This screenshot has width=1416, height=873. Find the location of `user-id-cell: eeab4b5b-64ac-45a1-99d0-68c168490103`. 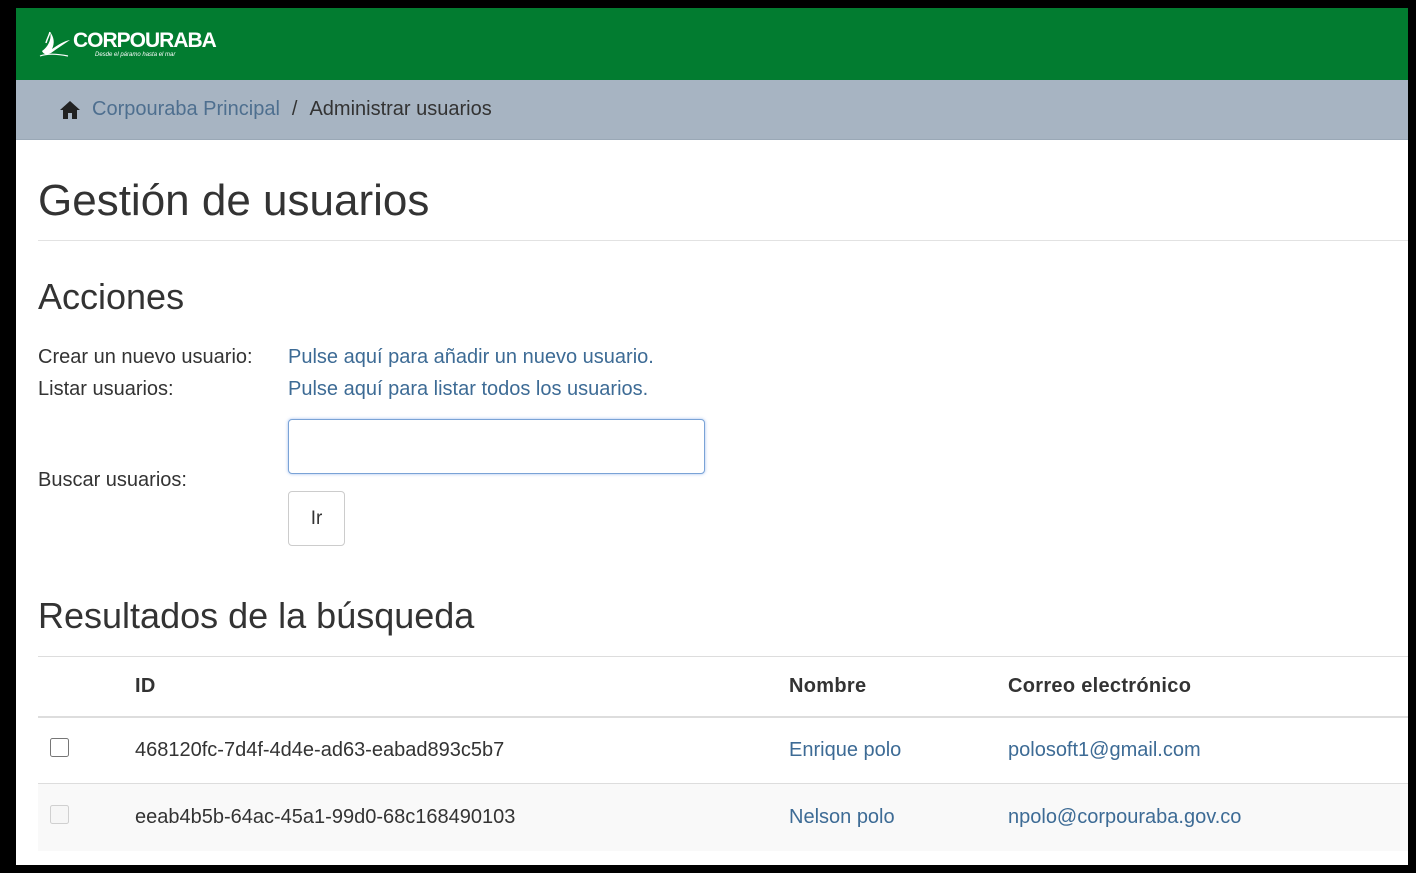

user-id-cell: eeab4b5b-64ac-45a1-99d0-68c168490103 is located at coordinates (461, 817).